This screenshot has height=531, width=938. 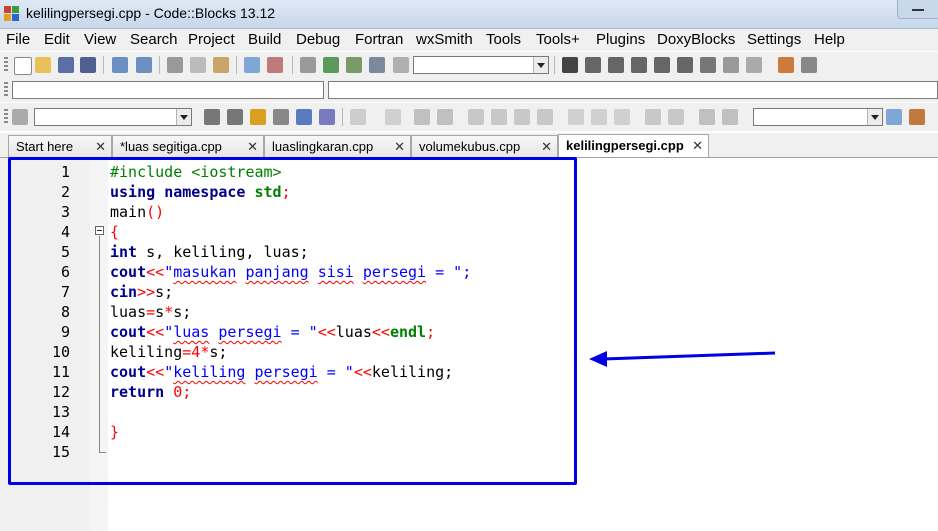 I want to click on menu-edit: Edit, so click(x=57, y=39).